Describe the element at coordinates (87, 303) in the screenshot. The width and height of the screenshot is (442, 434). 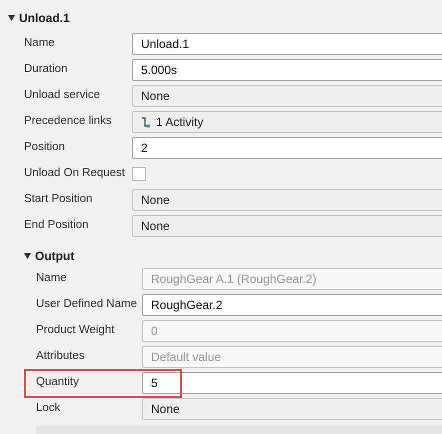
I see `property-label: User Defined Name` at that location.